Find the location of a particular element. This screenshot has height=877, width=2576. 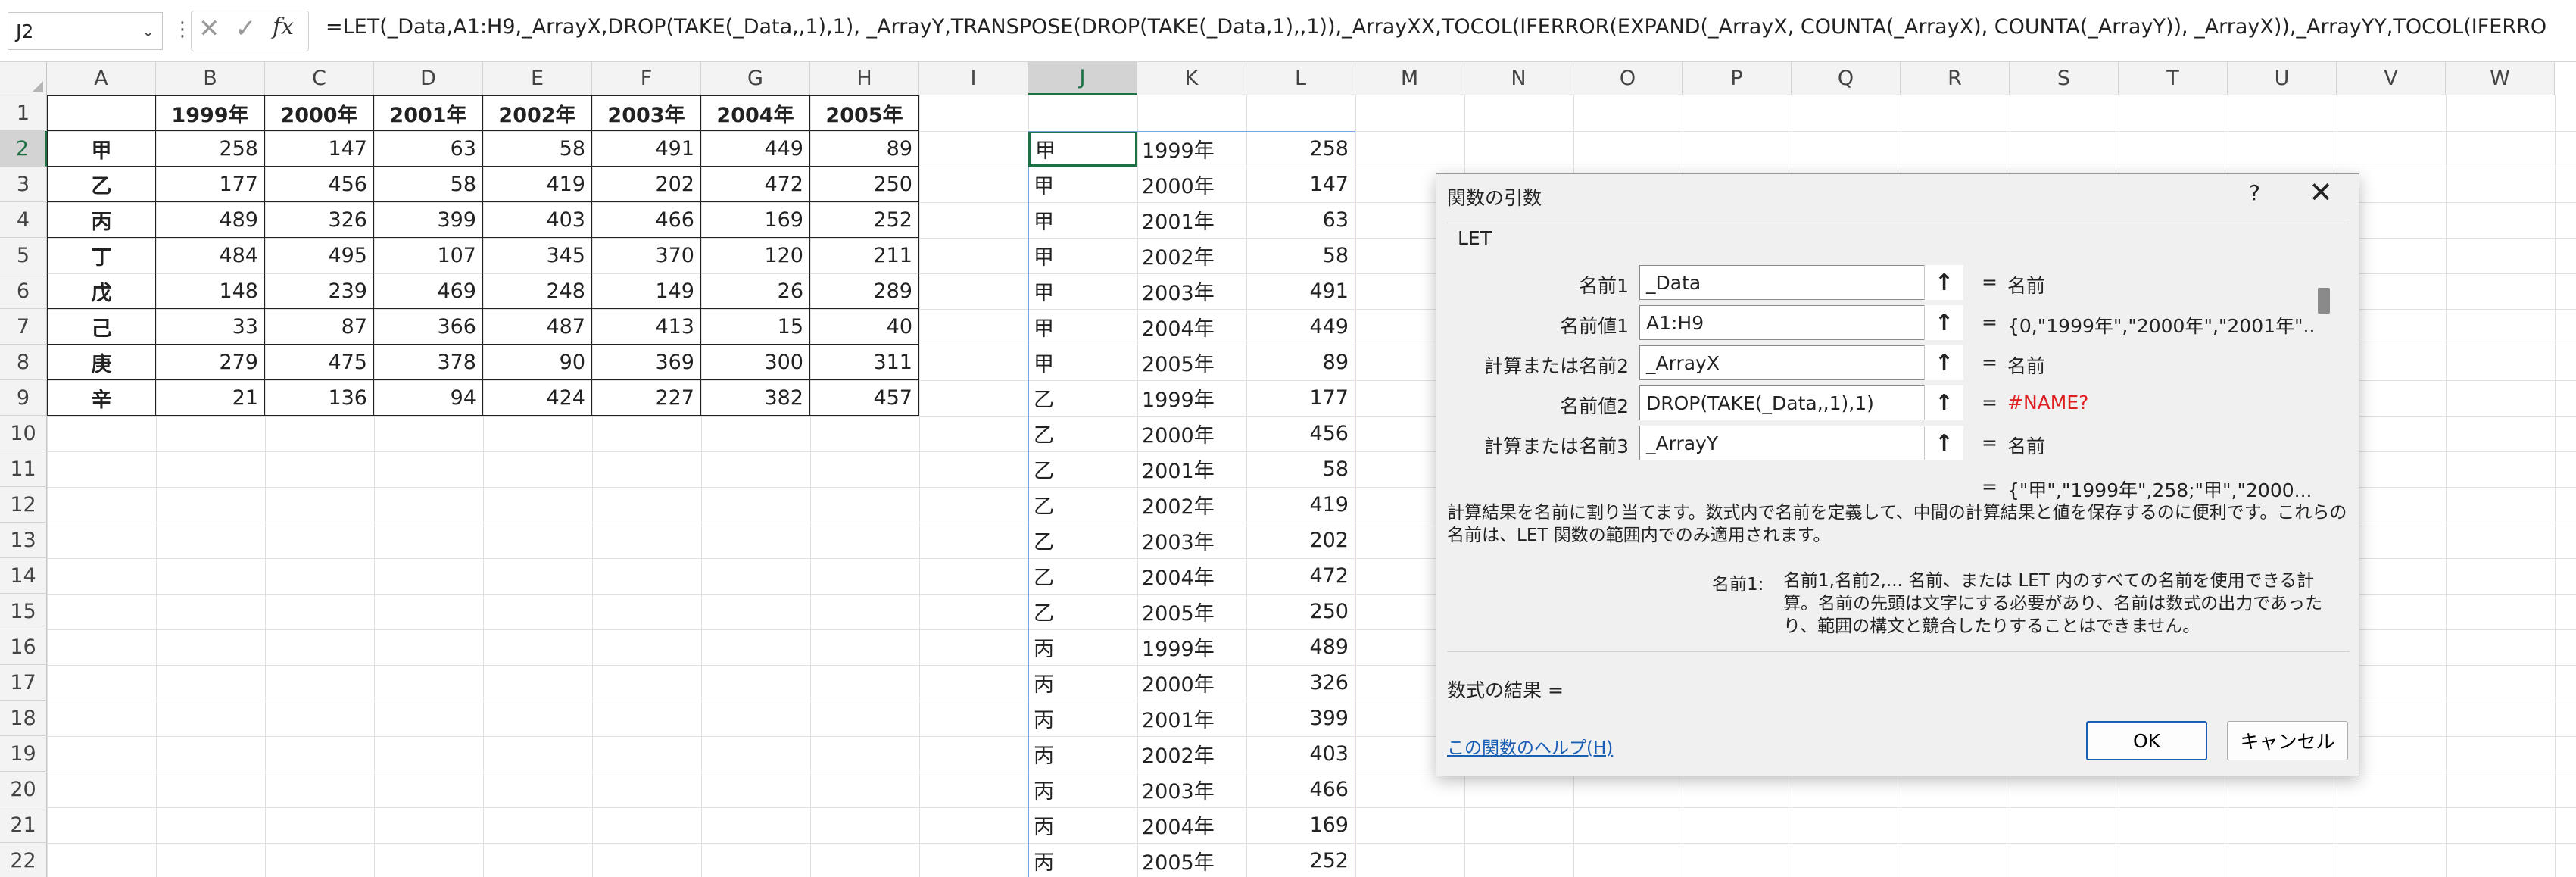

spill-value-cell: 326 is located at coordinates (1300, 683).